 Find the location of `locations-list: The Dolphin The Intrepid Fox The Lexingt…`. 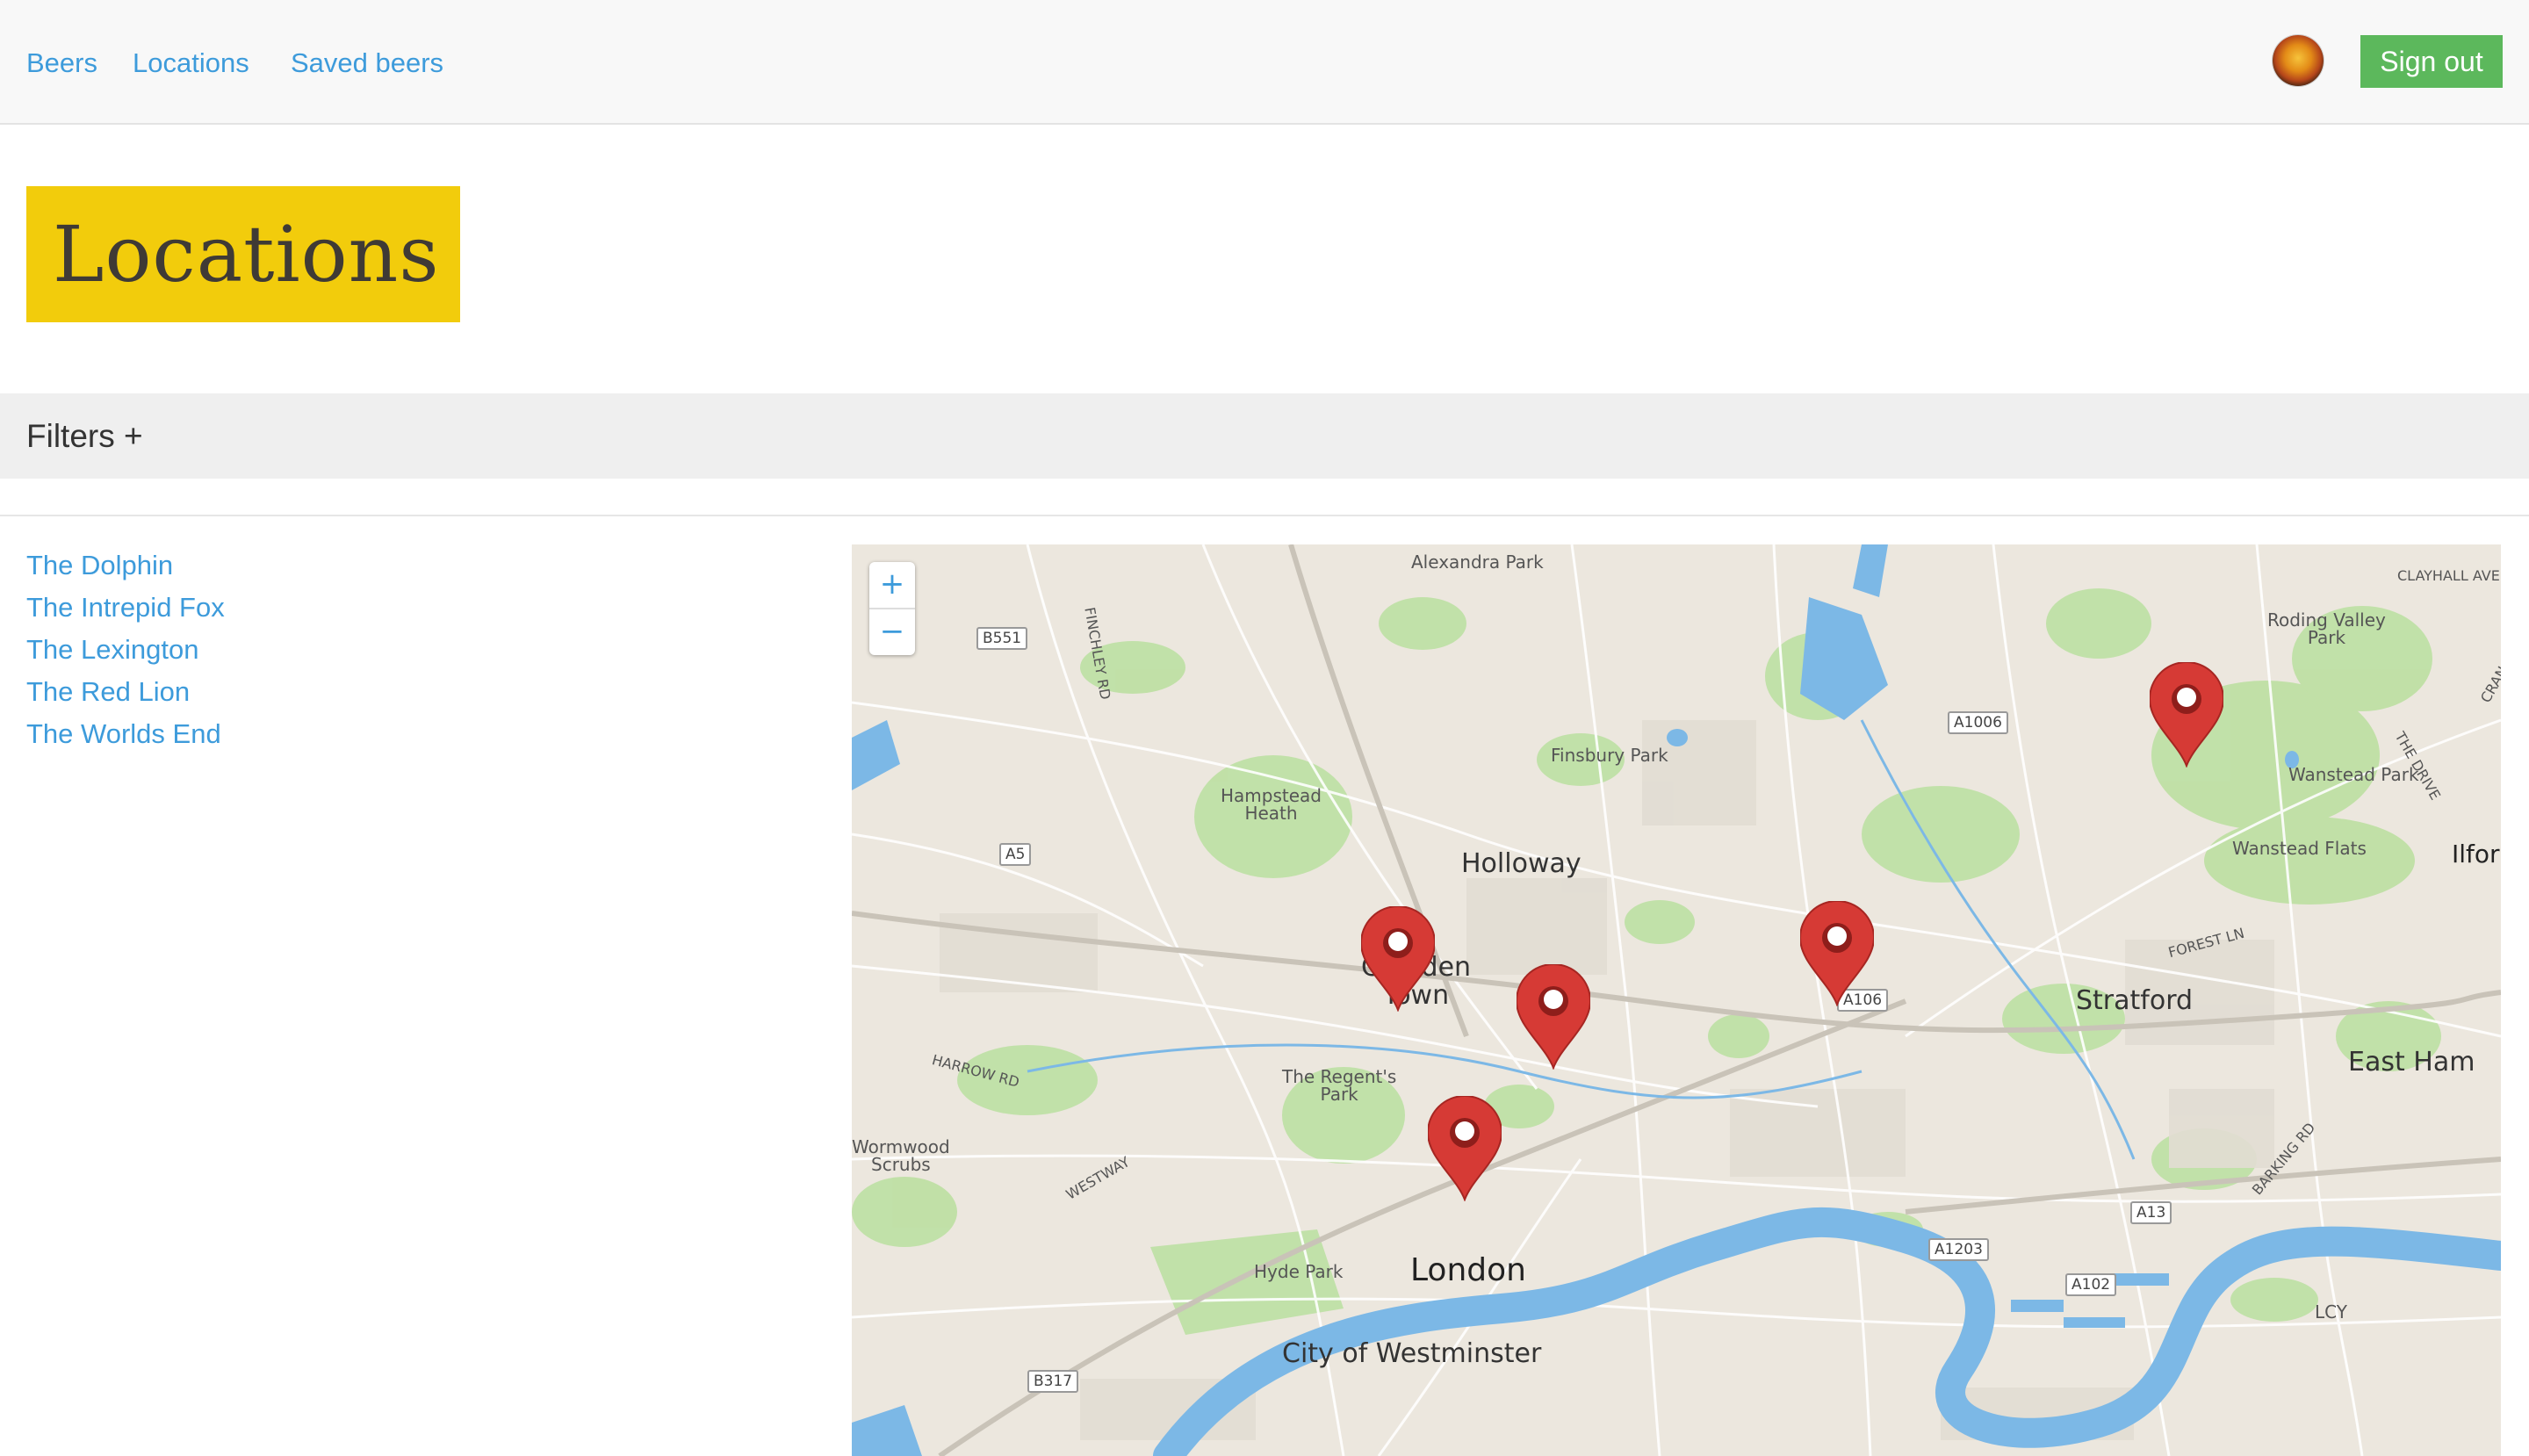

locations-list: The Dolphin The Intrepid Fox The Lexingt… is located at coordinates (126, 649).